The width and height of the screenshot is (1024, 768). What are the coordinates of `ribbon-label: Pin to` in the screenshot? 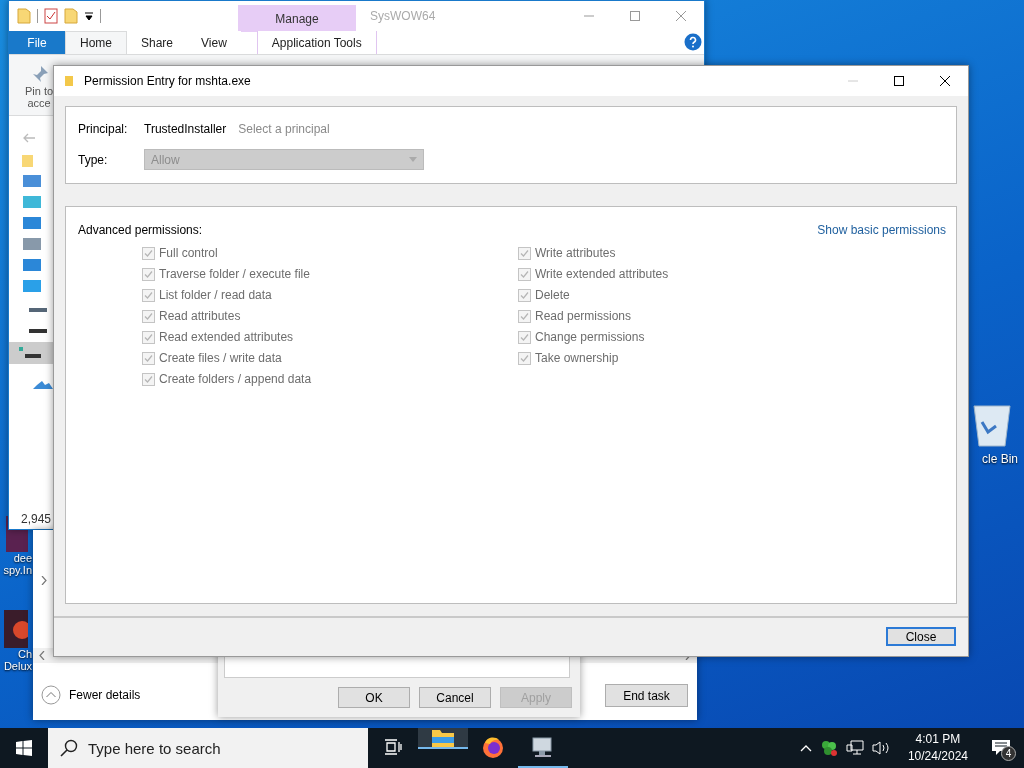 It's located at (39, 91).